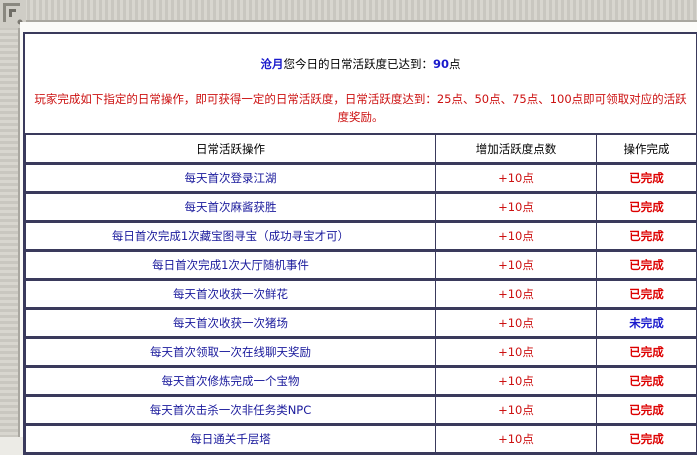 The width and height of the screenshot is (697, 455). I want to click on task-name: 每天首次登录江湖, so click(230, 177).